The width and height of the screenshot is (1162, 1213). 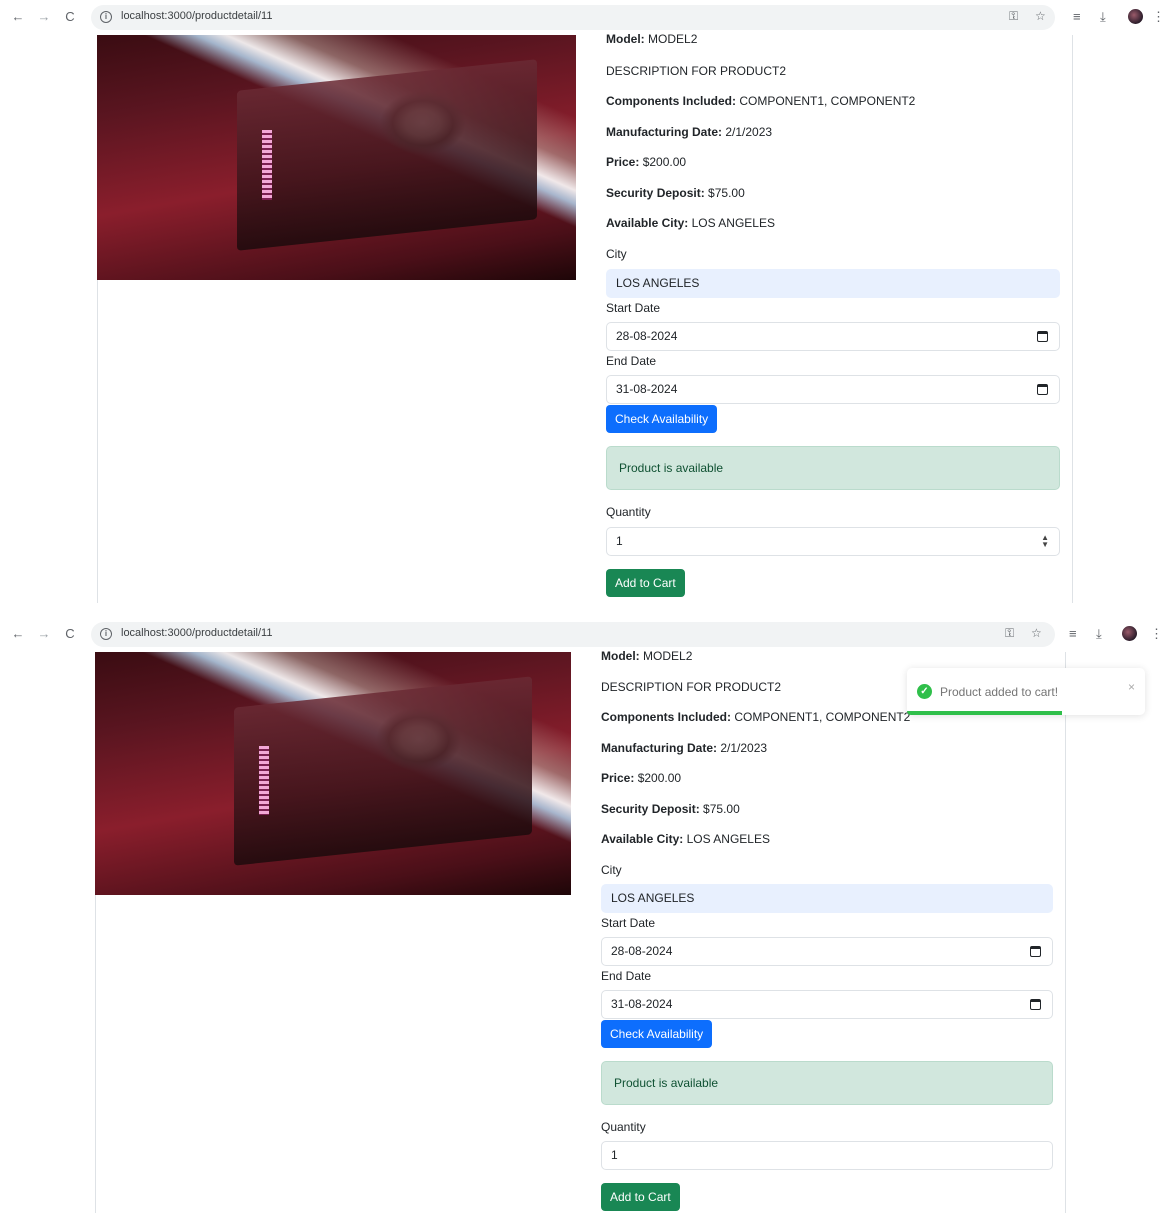 What do you see at coordinates (1131, 687) in the screenshot?
I see `close-icon: ×` at bounding box center [1131, 687].